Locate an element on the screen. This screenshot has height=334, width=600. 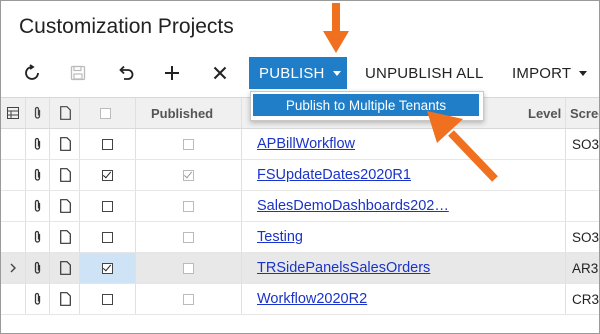
save-icon is located at coordinates (78, 73).